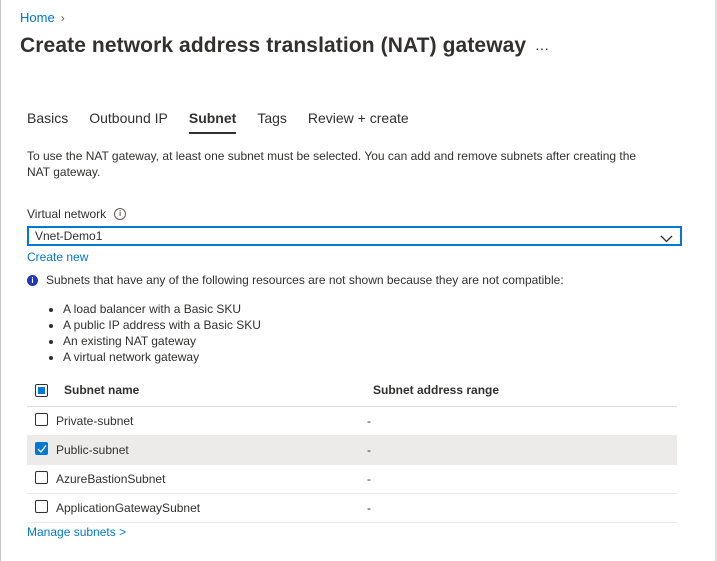 This screenshot has width=717, height=561. What do you see at coordinates (352, 508) in the screenshot?
I see `table-row: ApplicationGatewaySubnet -` at bounding box center [352, 508].